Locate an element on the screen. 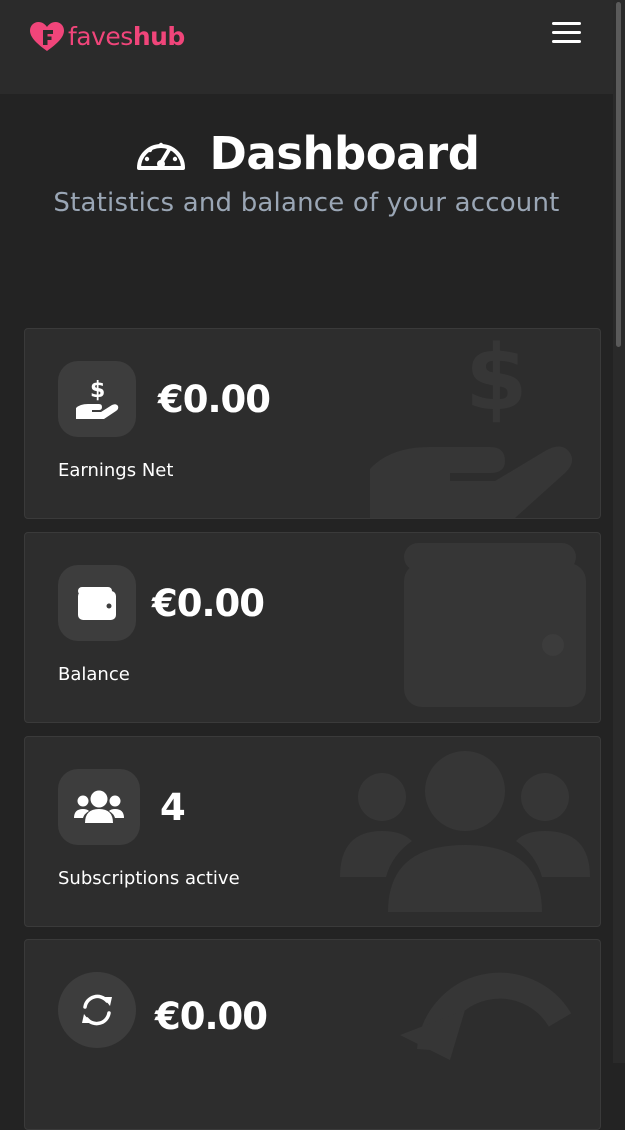 This screenshot has width=625, height=1130. subscriptions-label: Subscriptions active is located at coordinates (149, 878).